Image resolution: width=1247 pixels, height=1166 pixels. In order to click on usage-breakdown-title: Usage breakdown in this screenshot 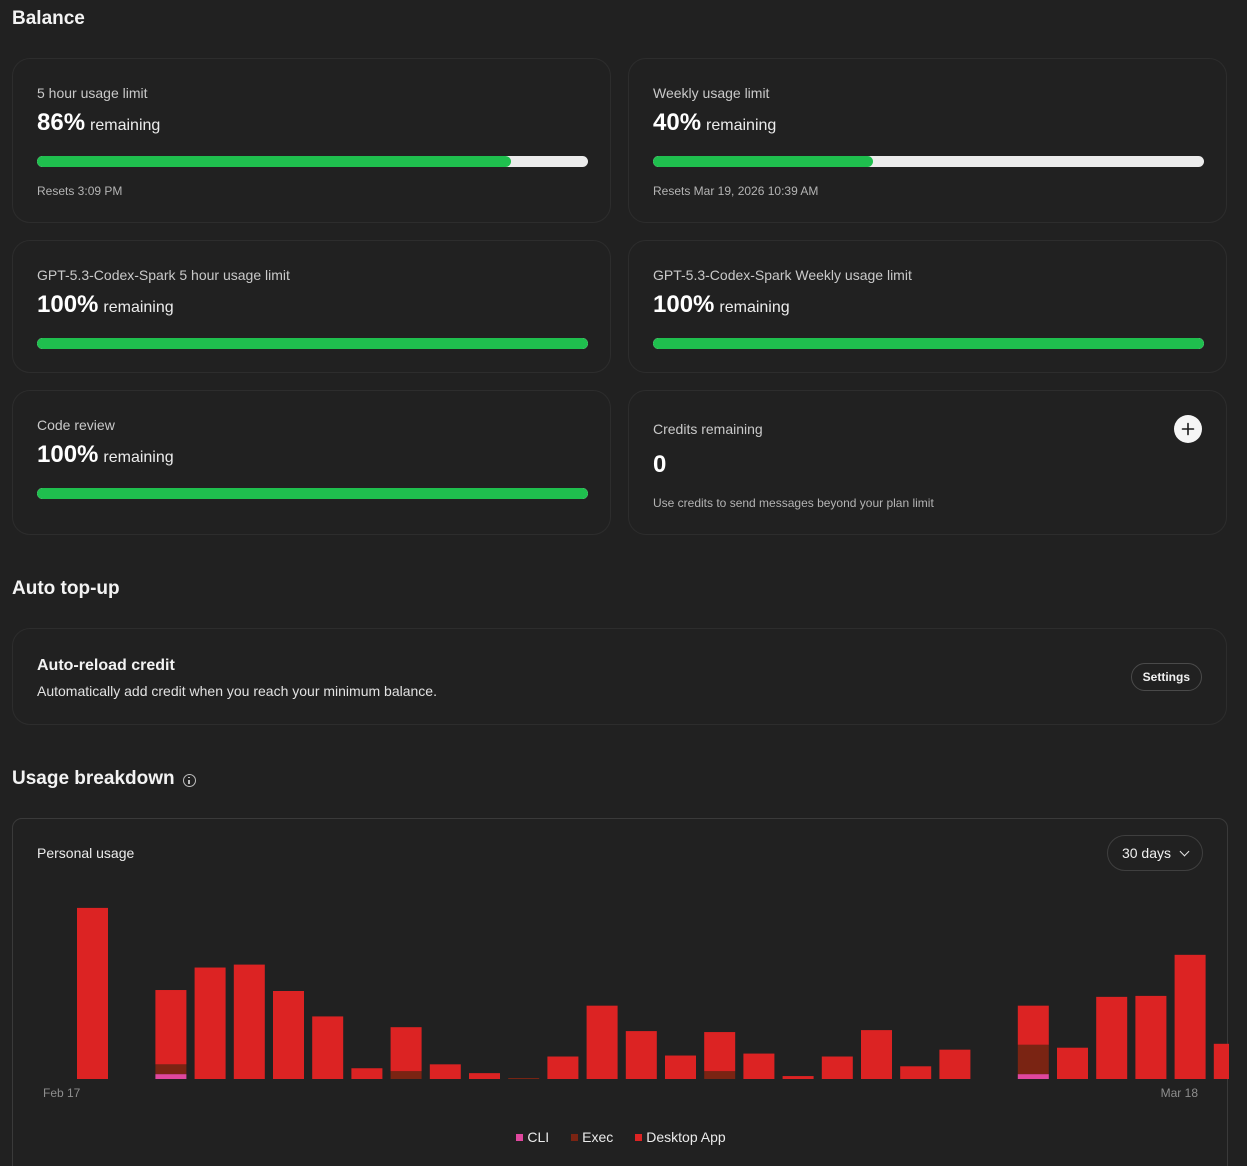, I will do `click(93, 778)`.